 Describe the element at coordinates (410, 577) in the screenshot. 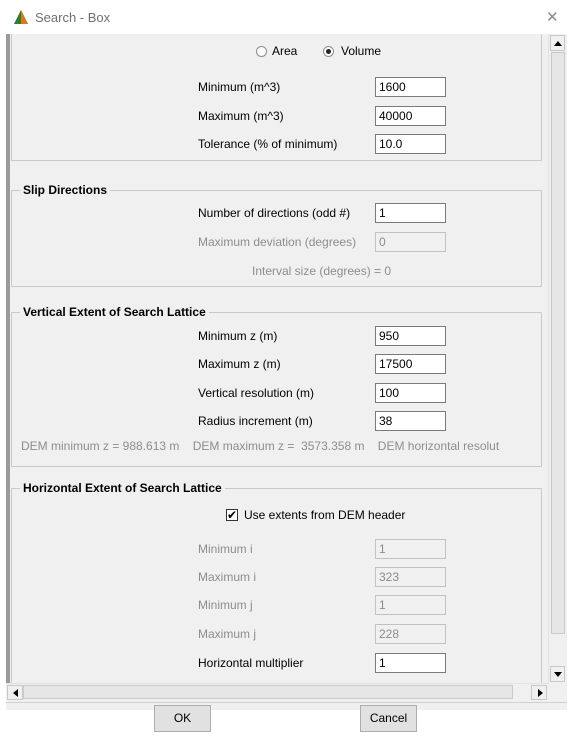

I see `max-i-input: 323` at that location.